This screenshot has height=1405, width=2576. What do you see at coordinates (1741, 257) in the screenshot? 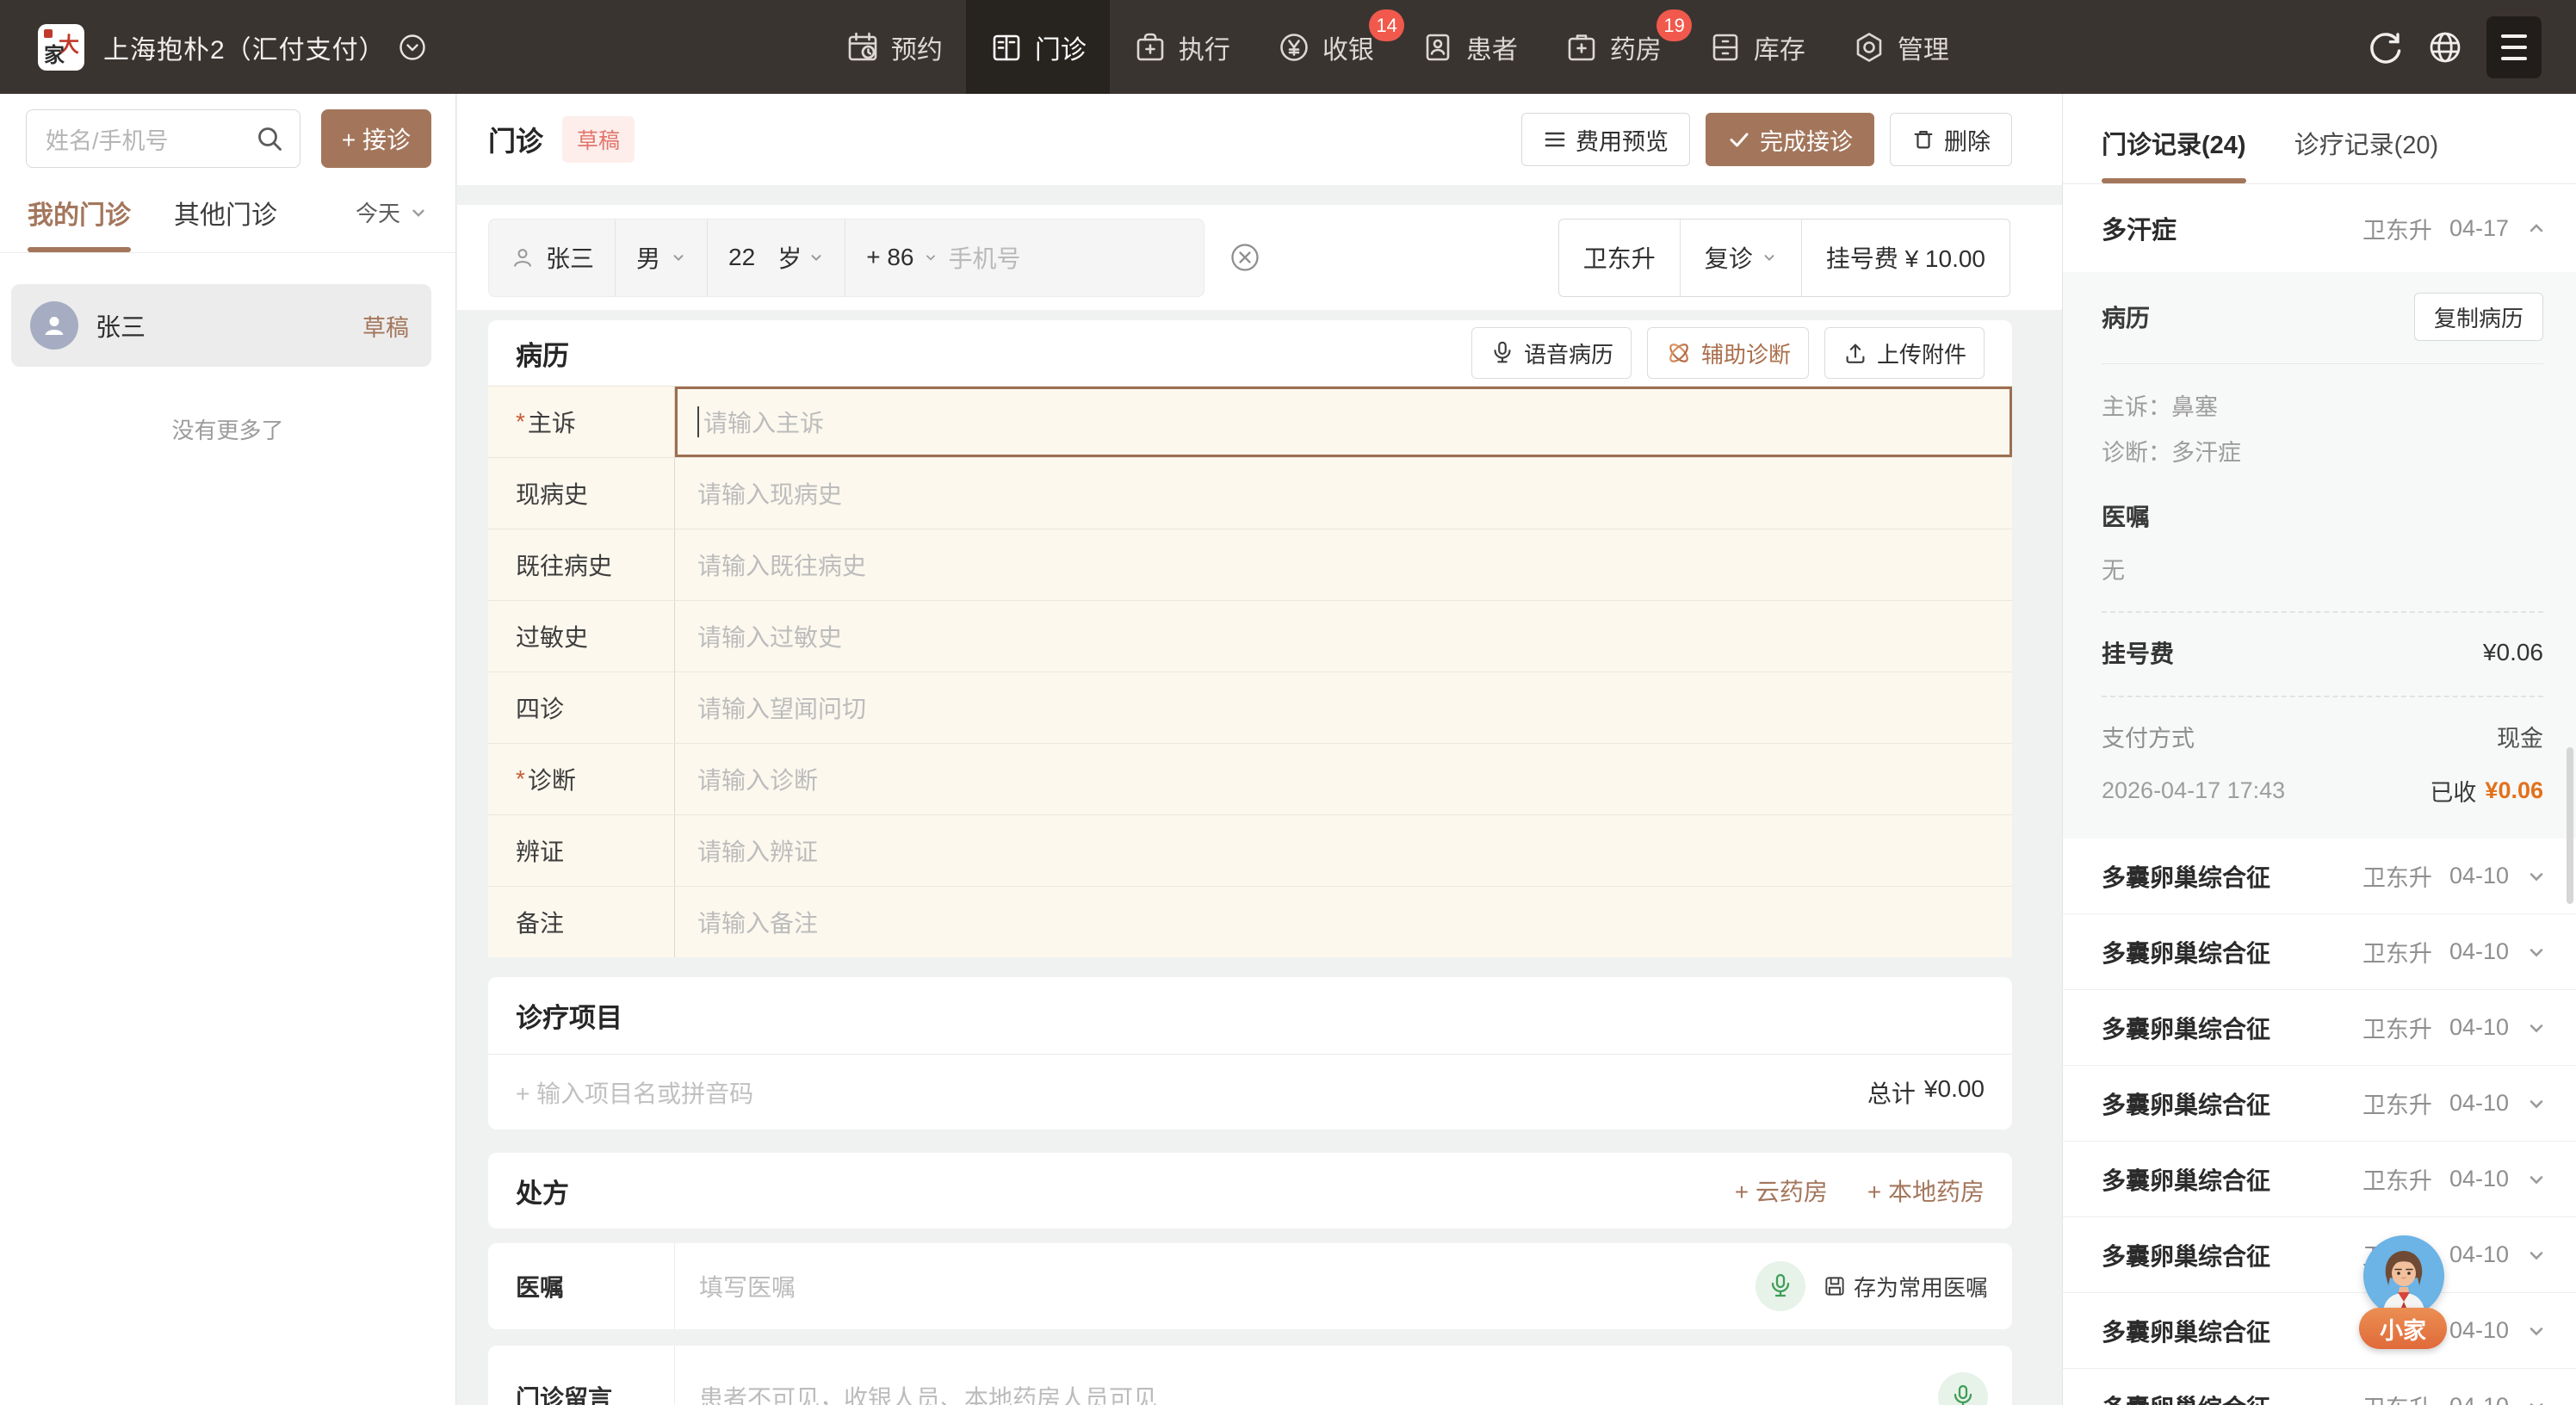
I see `visit-type-select: 复诊` at bounding box center [1741, 257].